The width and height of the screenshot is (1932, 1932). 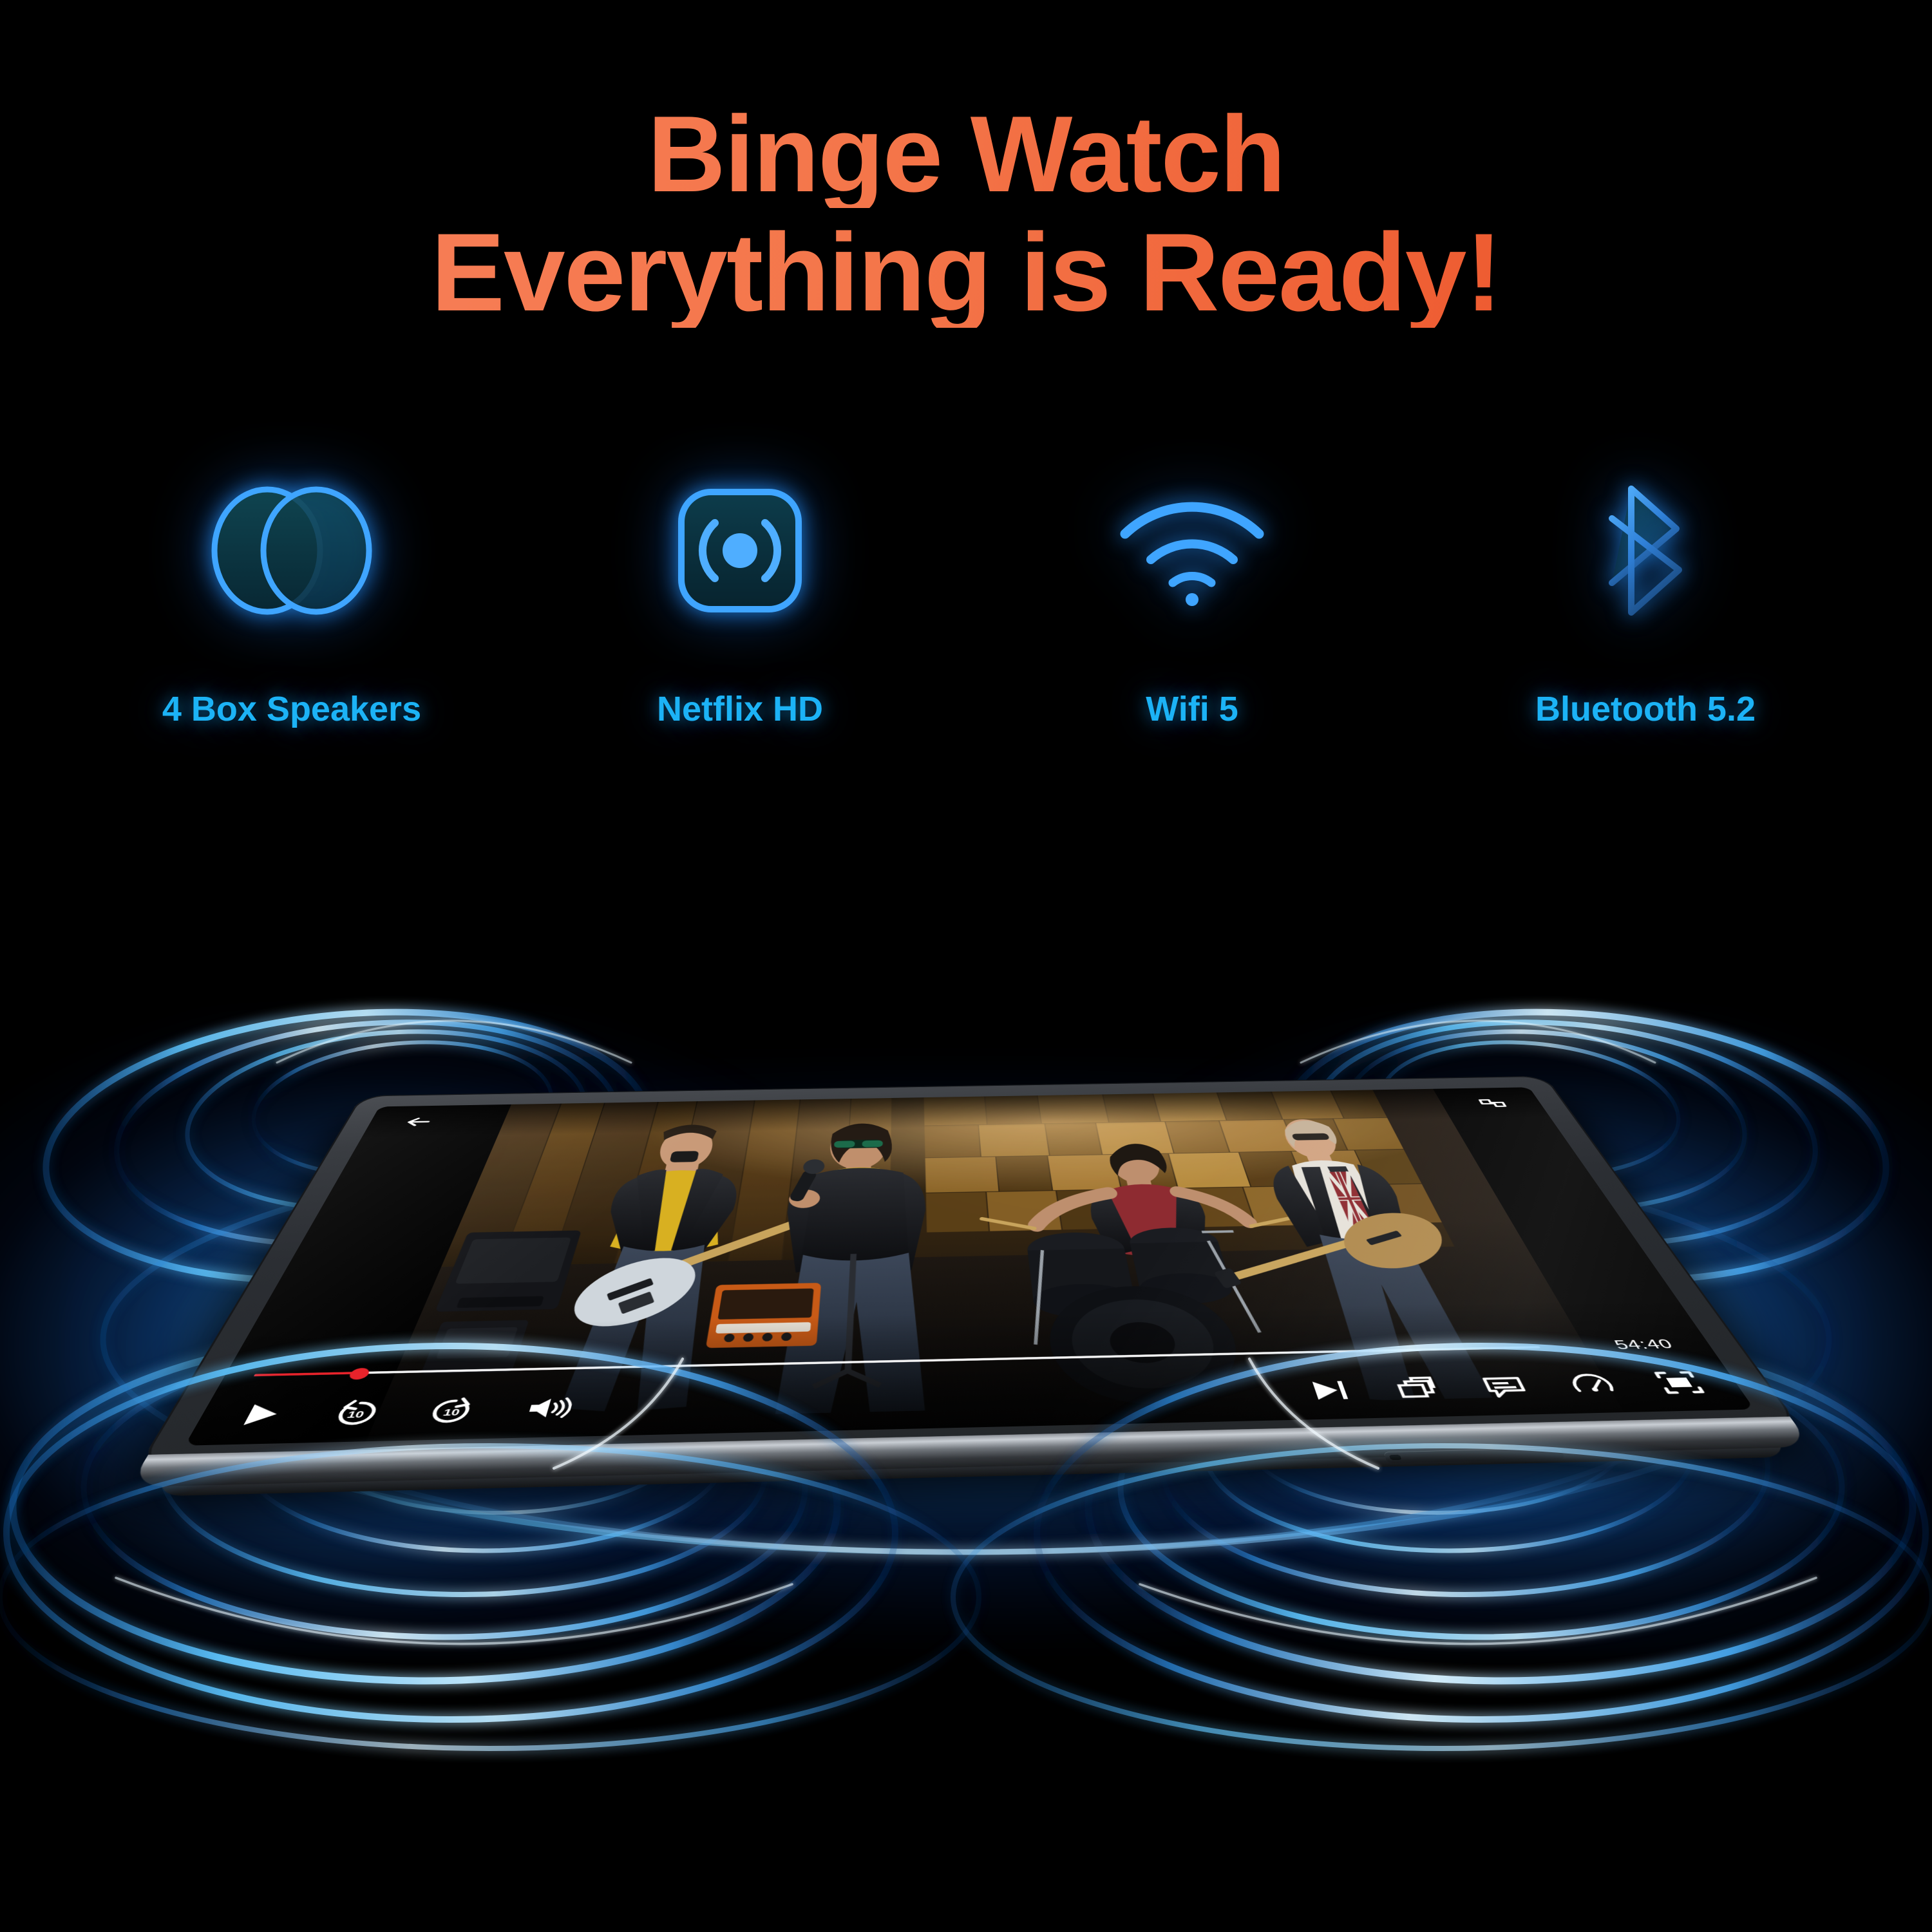 What do you see at coordinates (1679, 1383) in the screenshot?
I see `fullscreen-button` at bounding box center [1679, 1383].